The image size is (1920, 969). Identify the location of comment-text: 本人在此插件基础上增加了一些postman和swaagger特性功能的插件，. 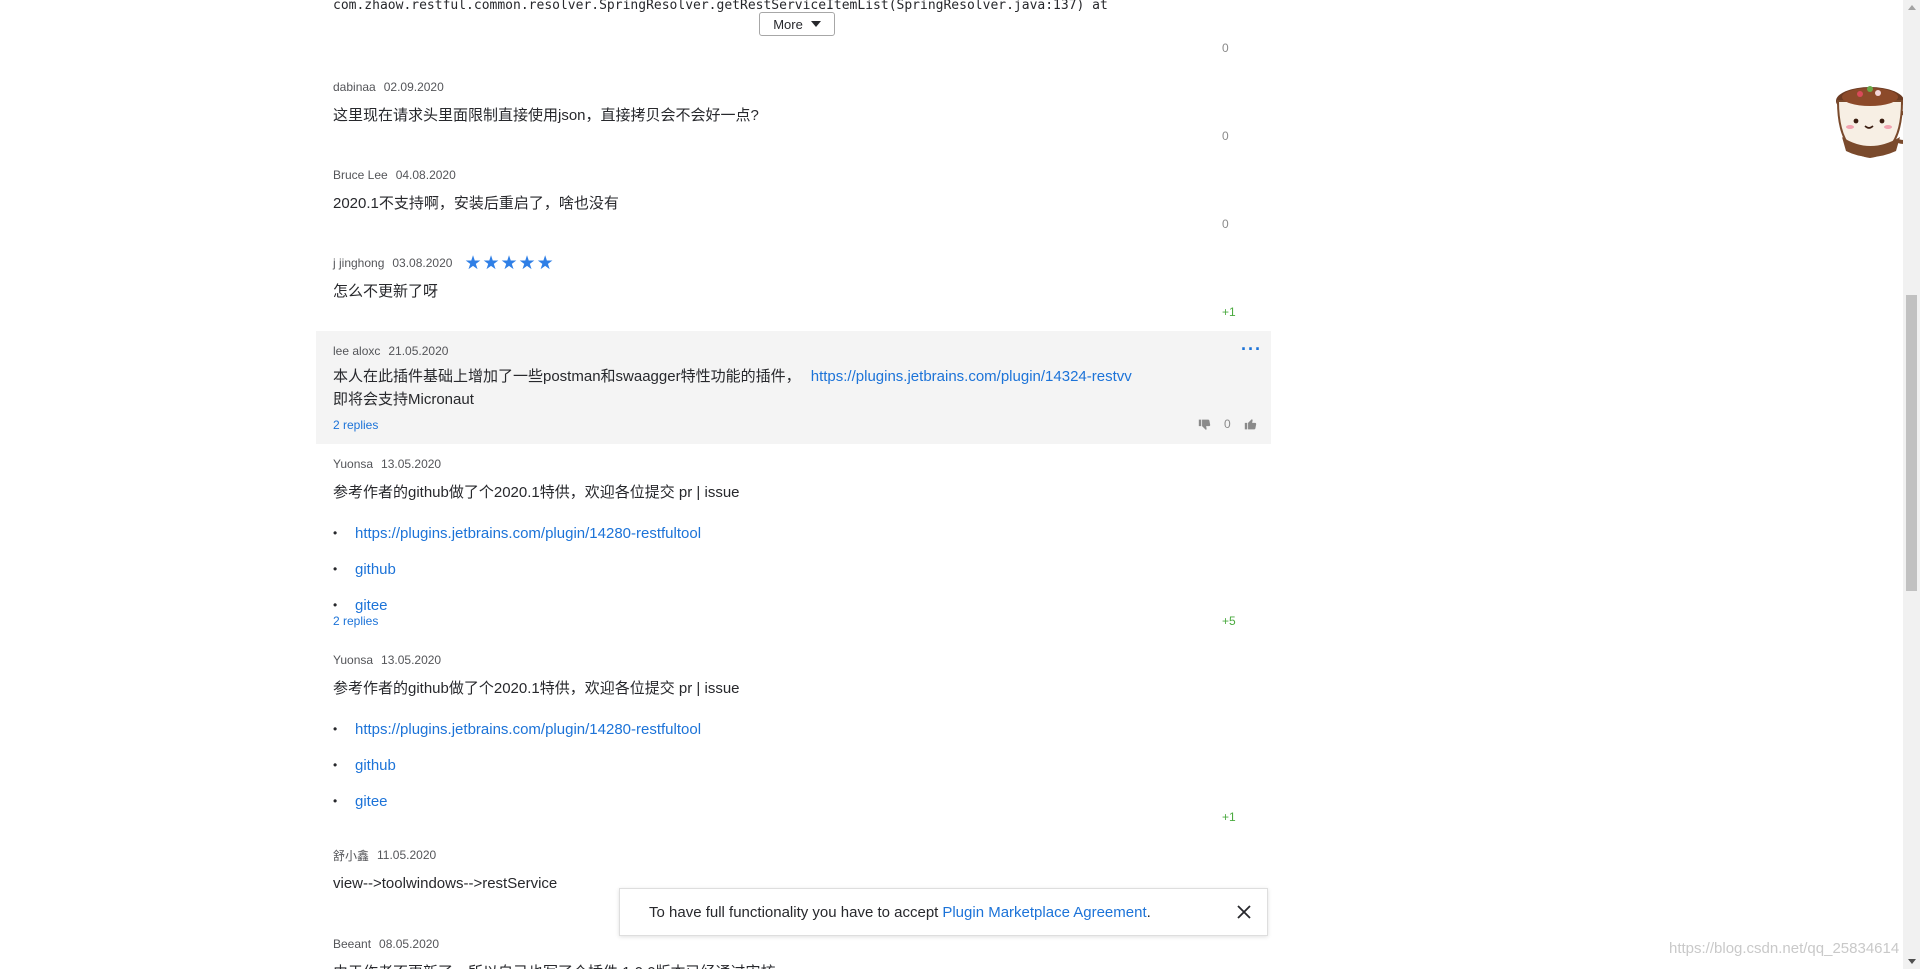
(567, 376).